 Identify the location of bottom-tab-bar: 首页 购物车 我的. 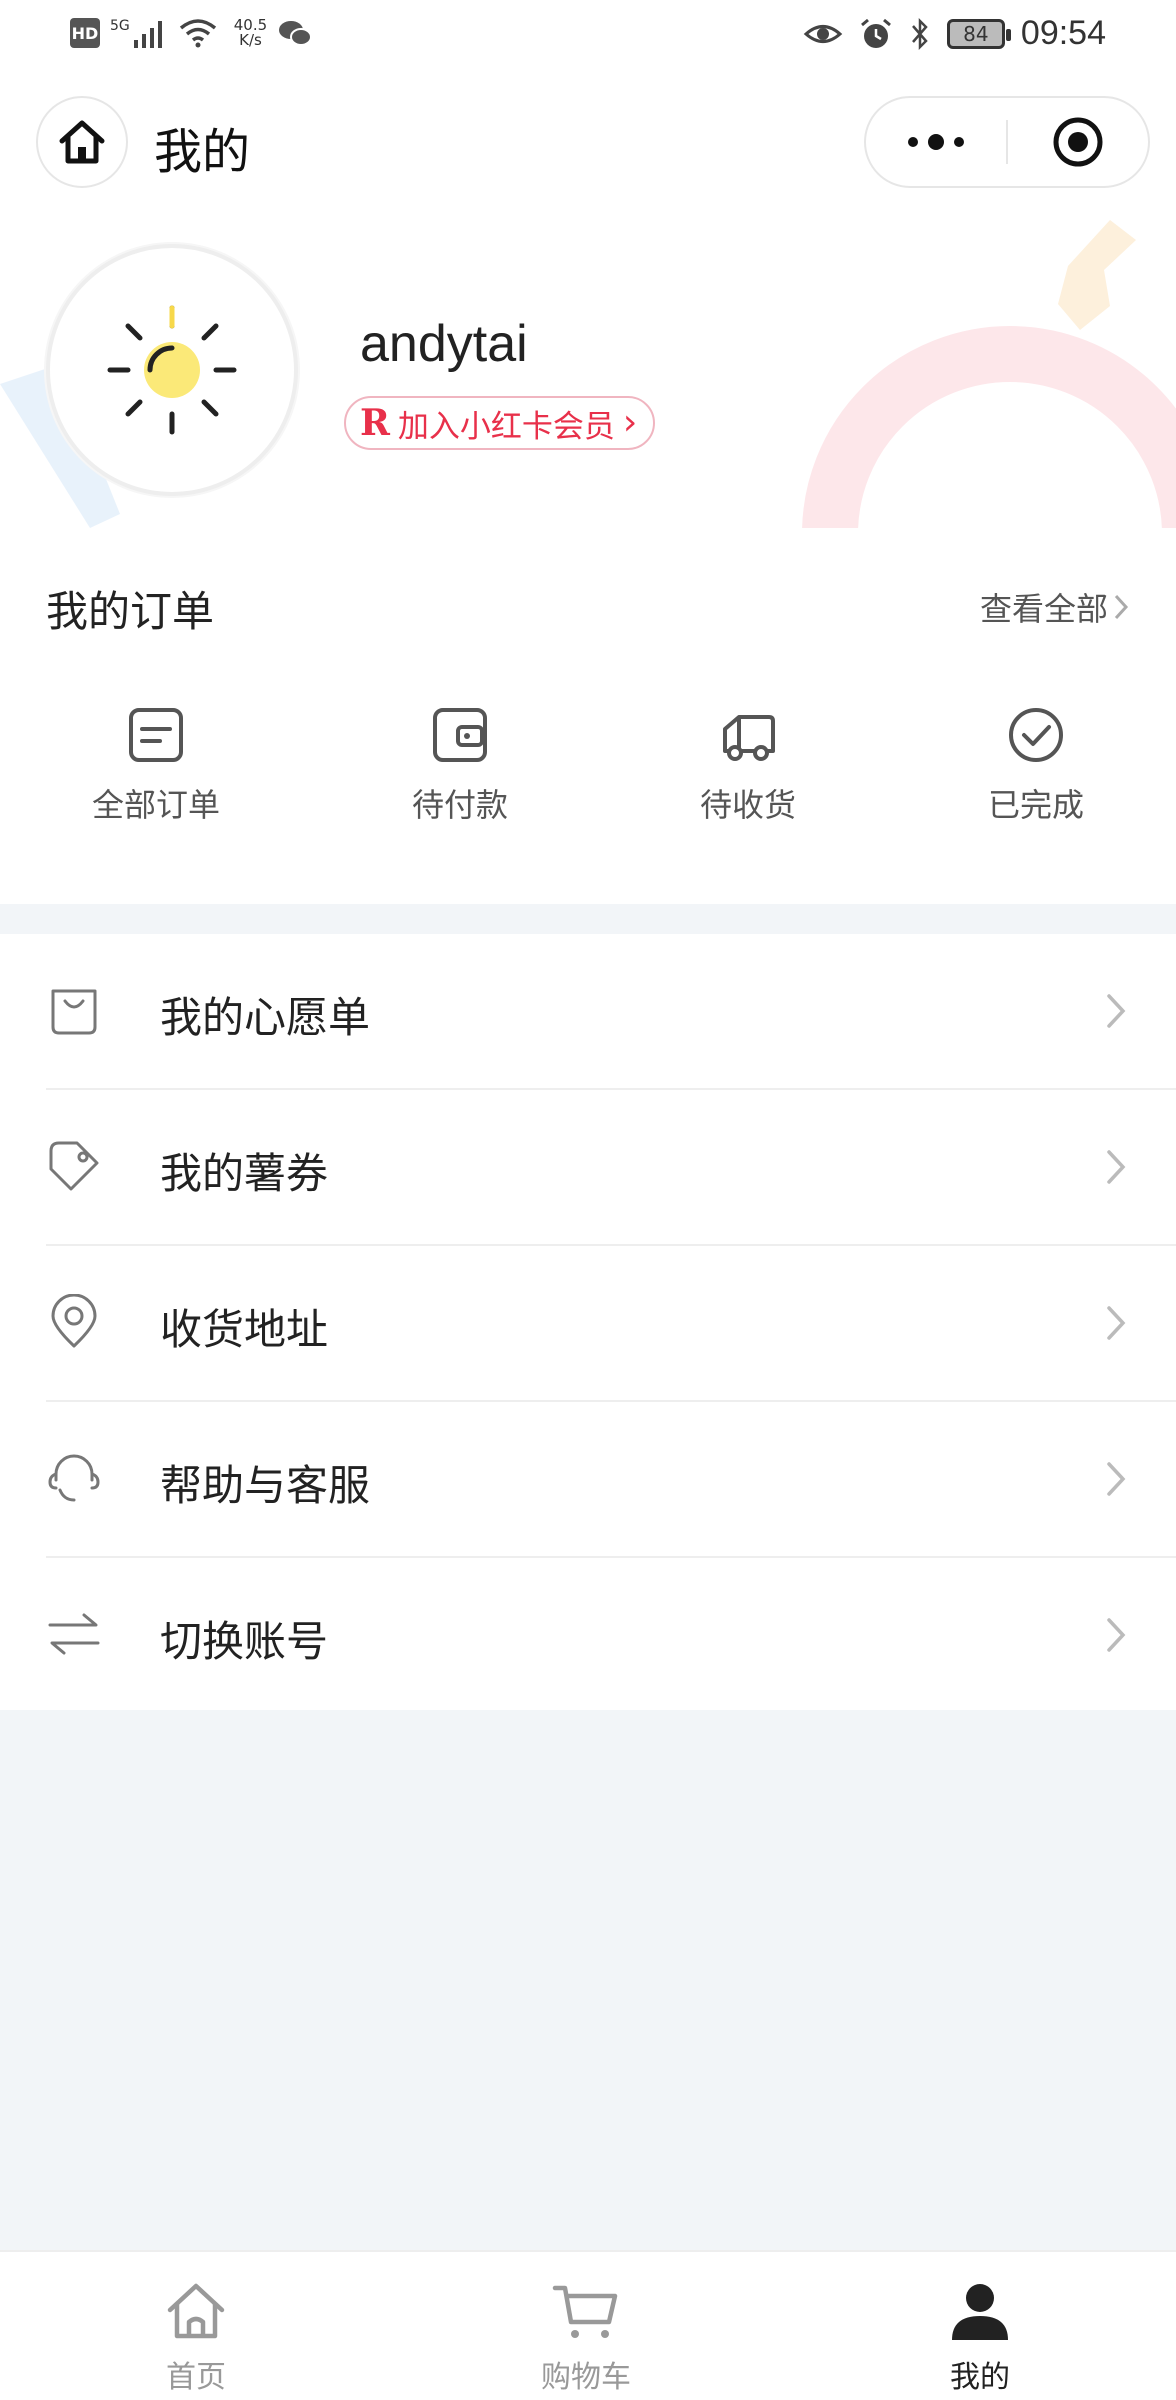
(588, 2325).